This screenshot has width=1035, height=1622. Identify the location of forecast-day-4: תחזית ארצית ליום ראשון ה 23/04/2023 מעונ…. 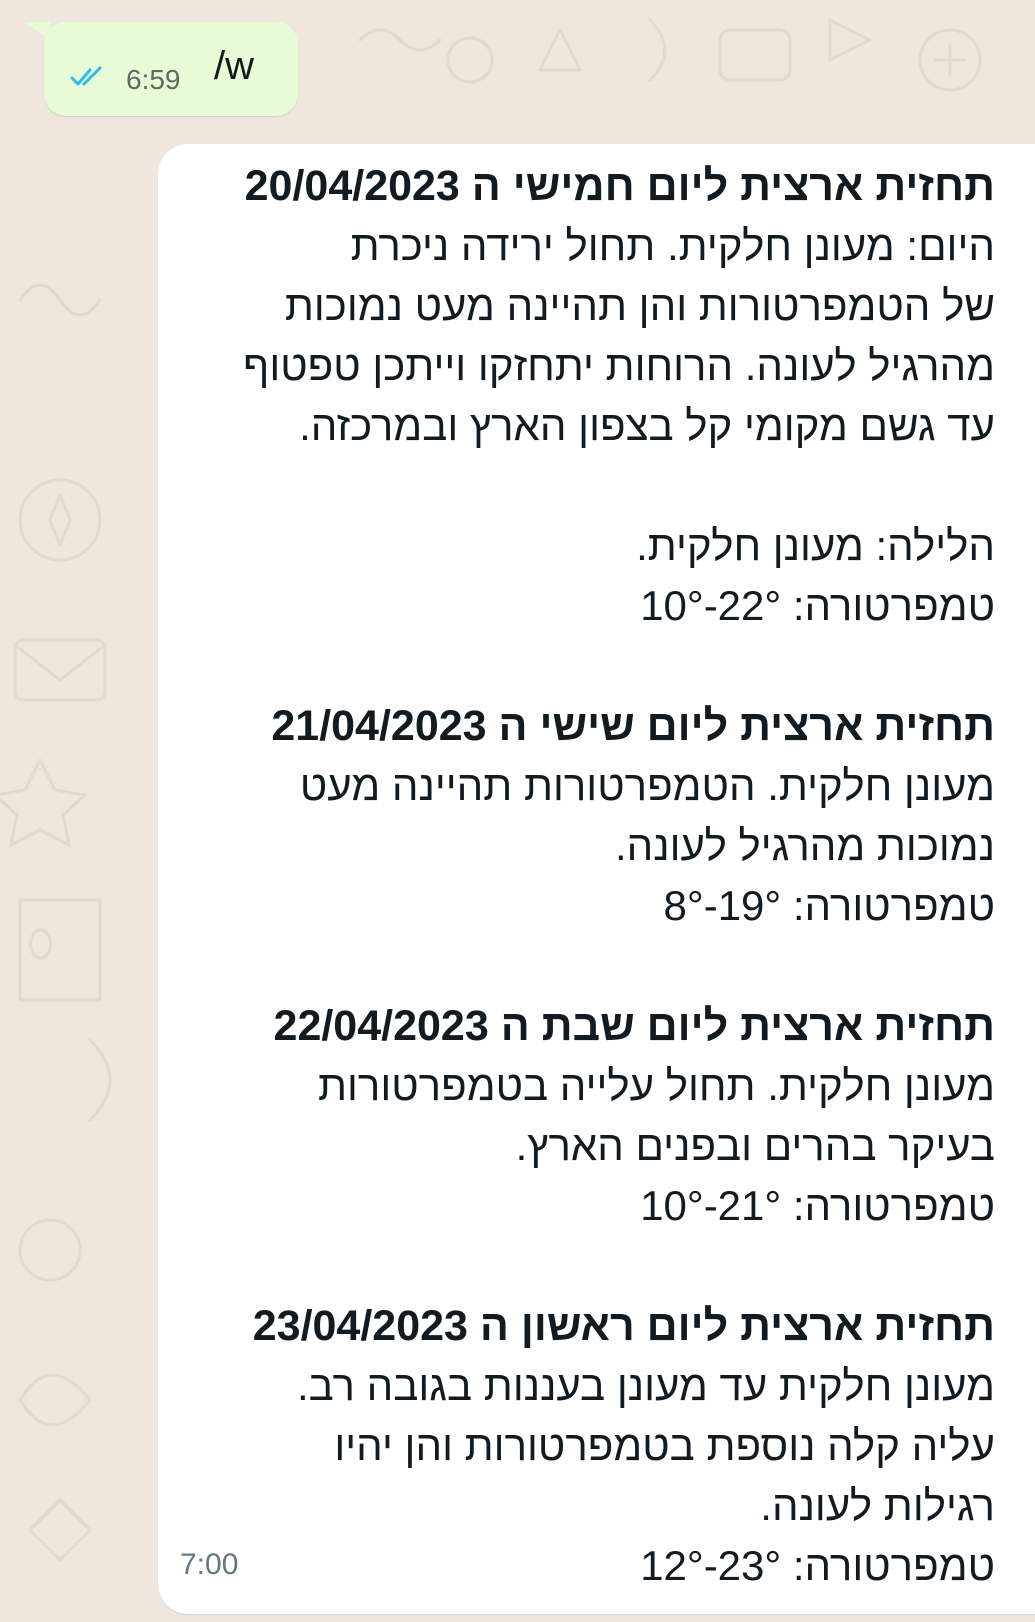
(585, 1446).